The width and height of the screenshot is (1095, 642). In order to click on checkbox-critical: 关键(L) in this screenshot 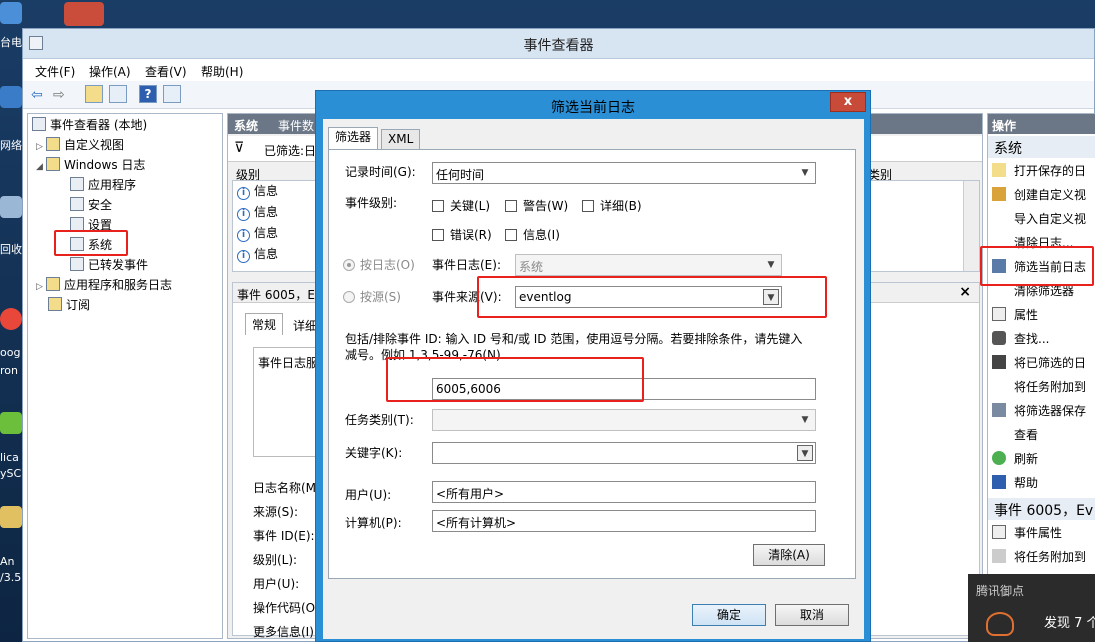, I will do `click(461, 205)`.